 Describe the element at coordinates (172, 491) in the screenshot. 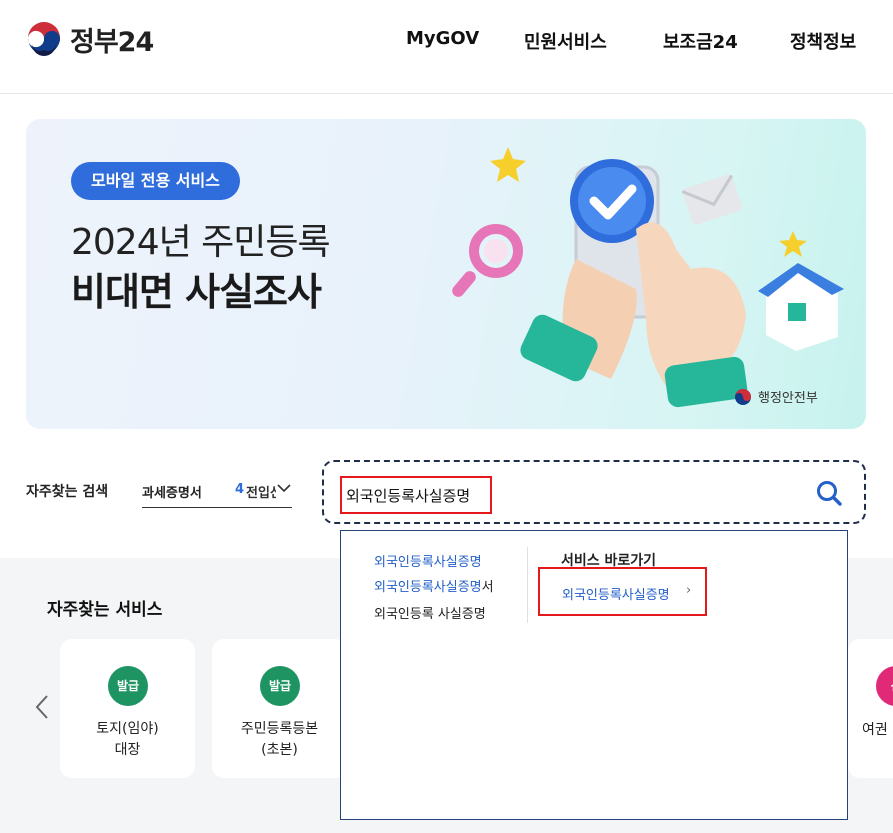

I see `frequent-search-keyword: 과세증명서` at that location.